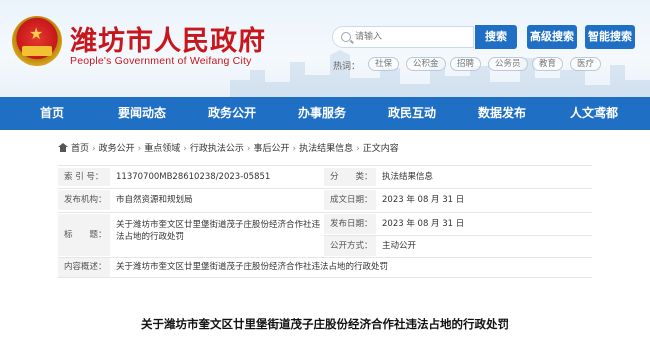 This screenshot has height=347, width=650. Describe the element at coordinates (84, 267) in the screenshot. I see `summary-label: 内容概述：` at that location.